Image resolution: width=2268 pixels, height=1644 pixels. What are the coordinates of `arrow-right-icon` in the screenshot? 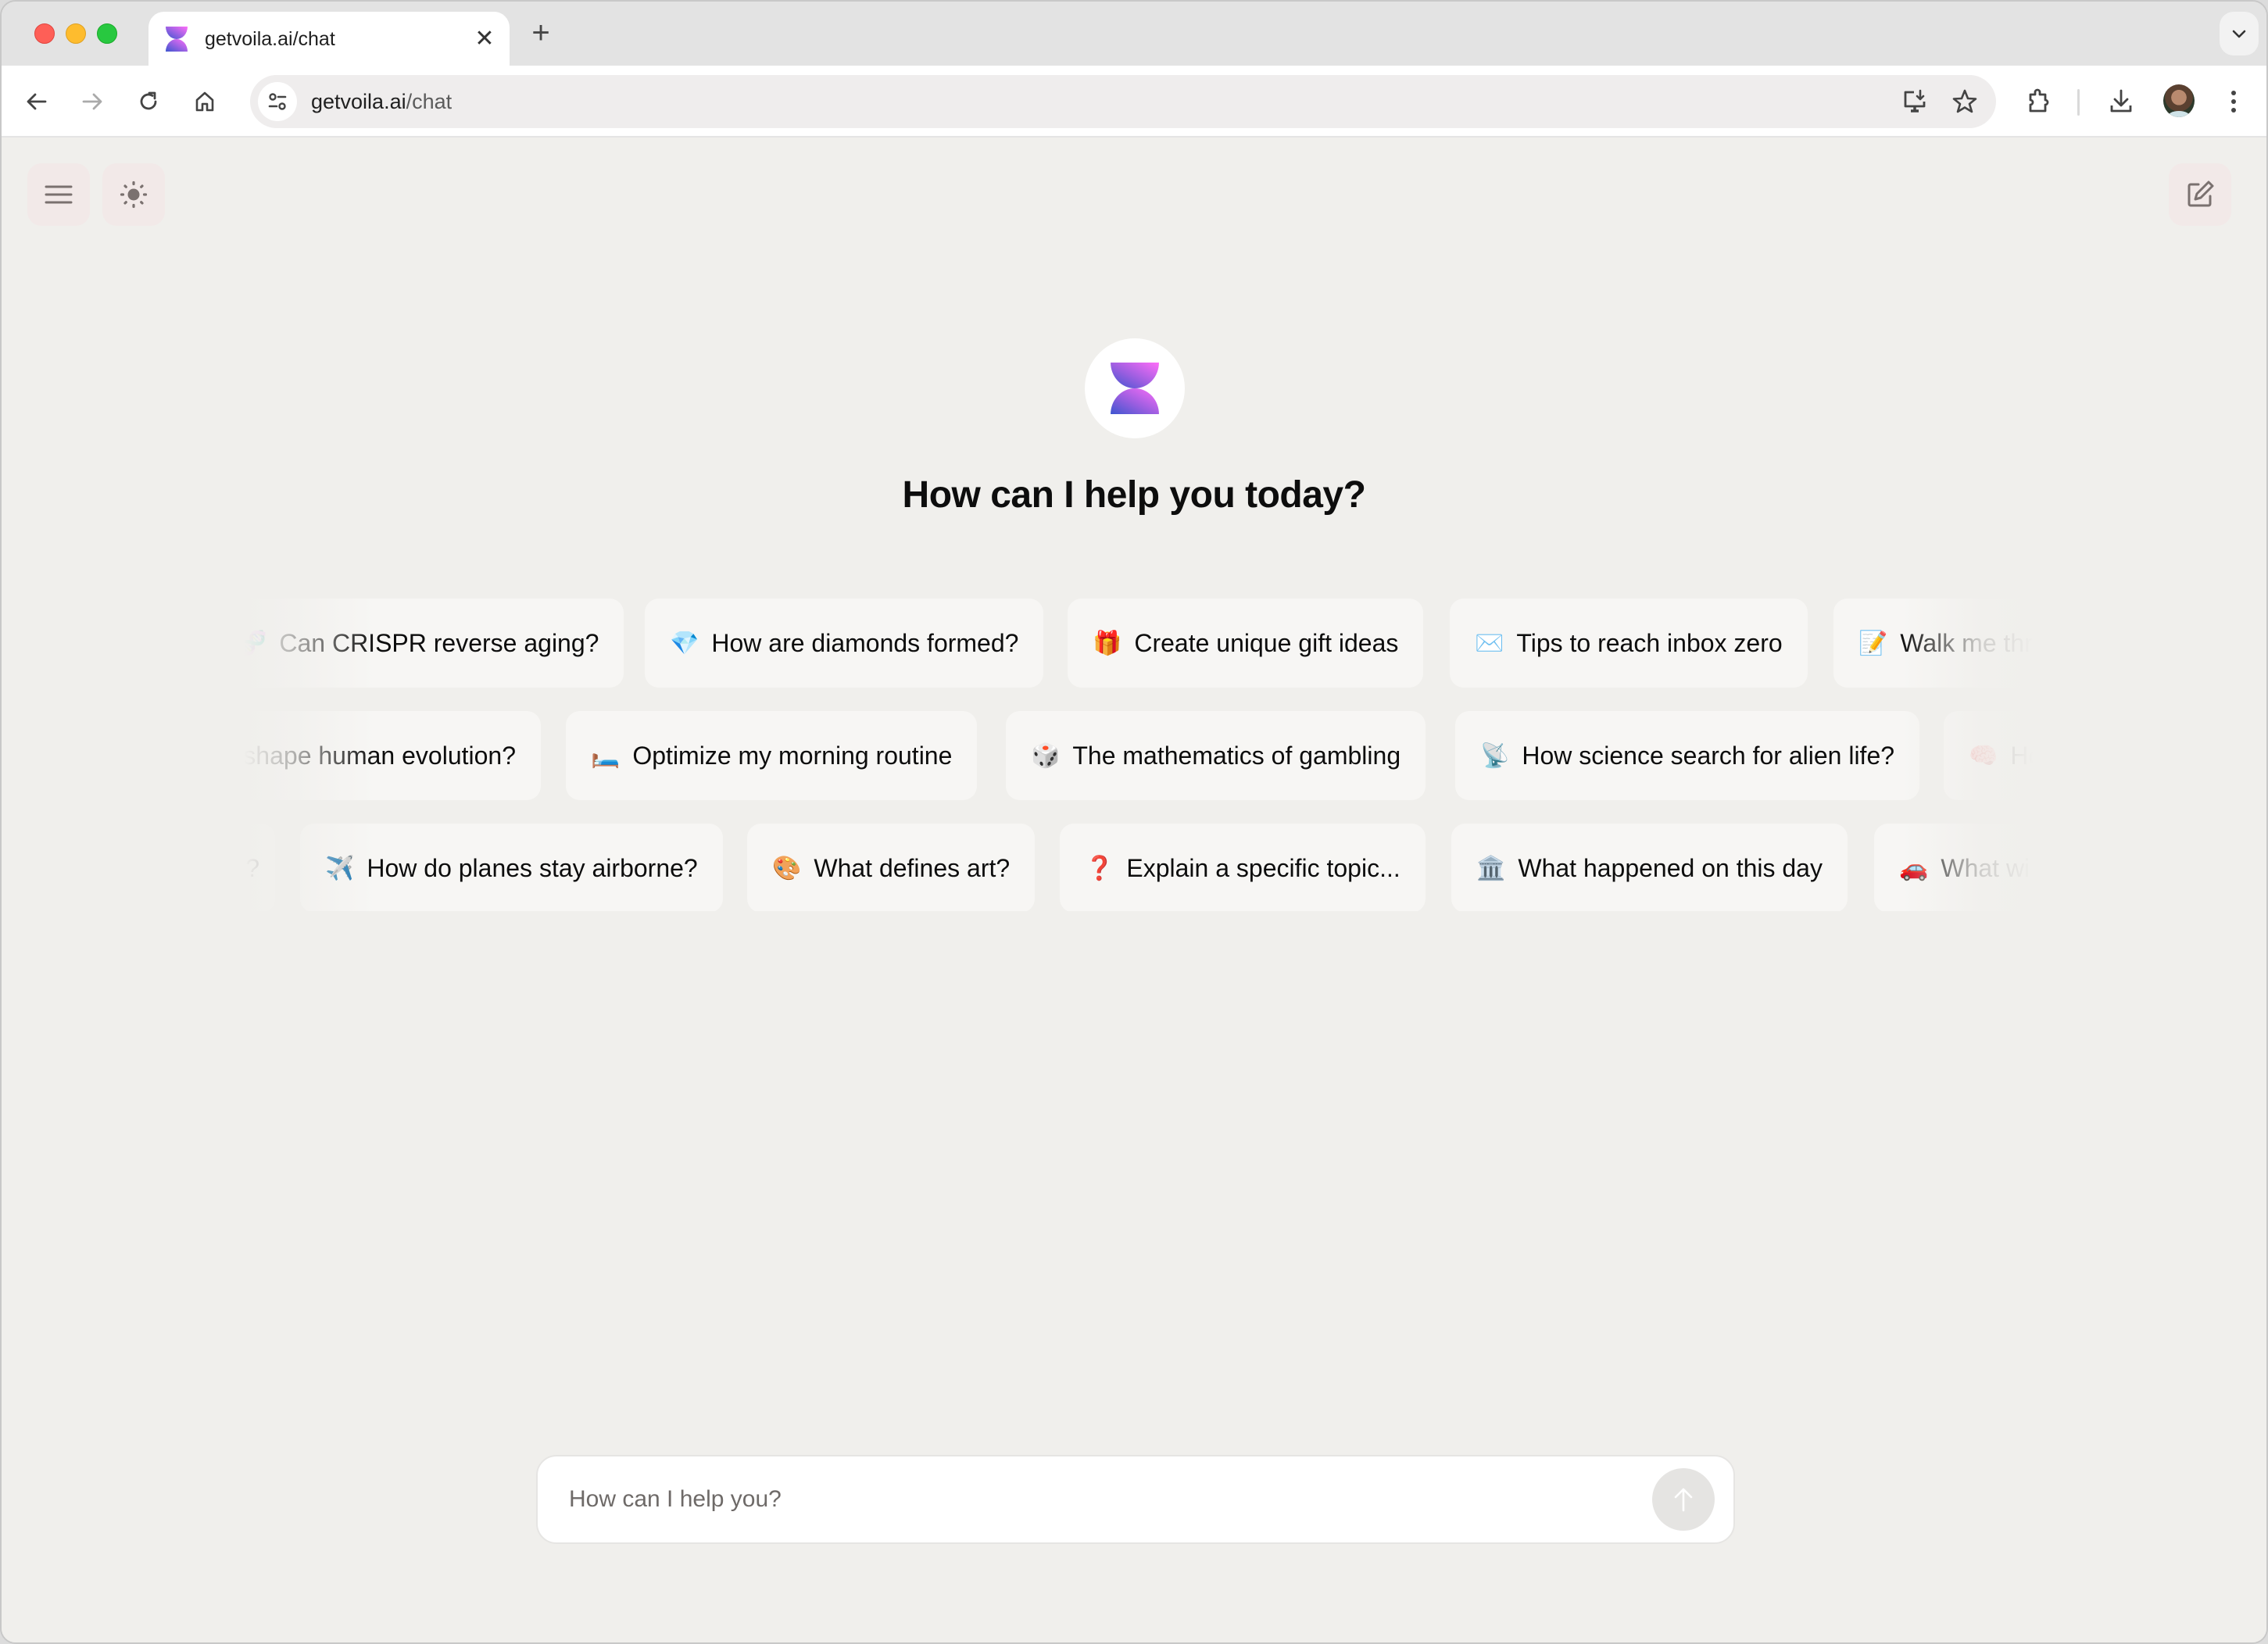 It's located at (92, 101).